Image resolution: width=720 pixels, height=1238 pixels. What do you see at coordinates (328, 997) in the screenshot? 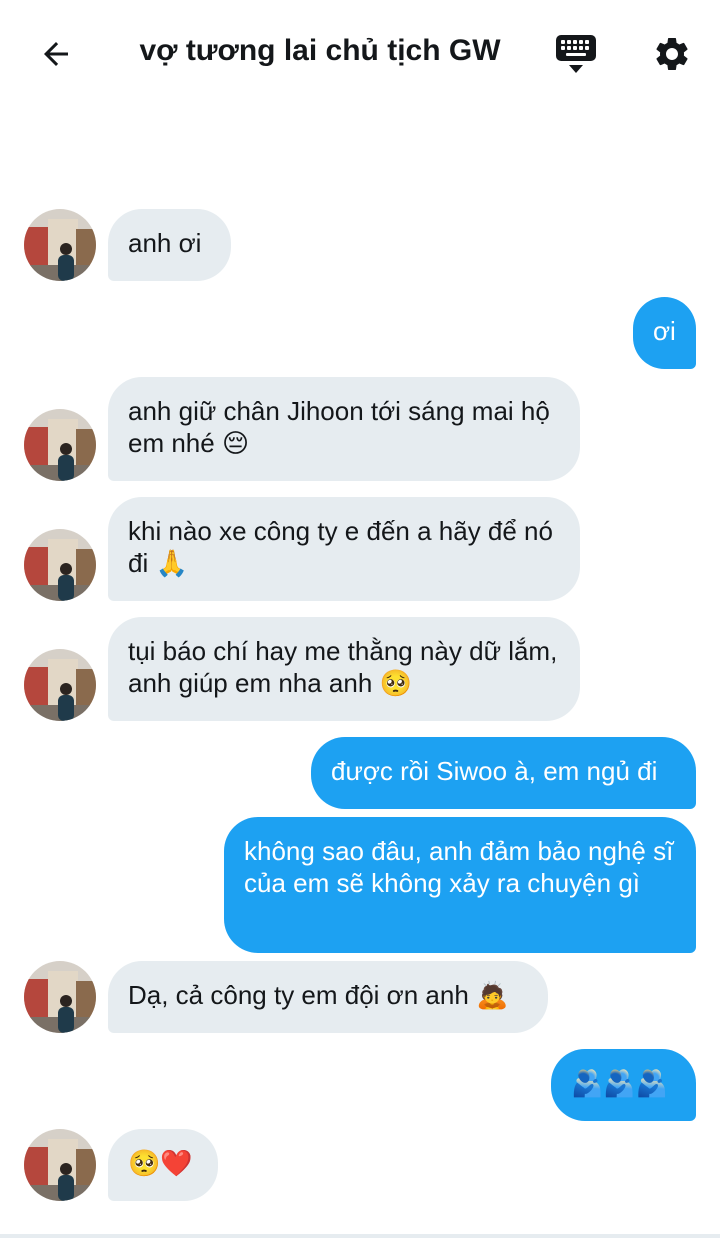
I see `message-bubble-incoming: Dạ, cả công ty em đội ơn anh 🙇` at bounding box center [328, 997].